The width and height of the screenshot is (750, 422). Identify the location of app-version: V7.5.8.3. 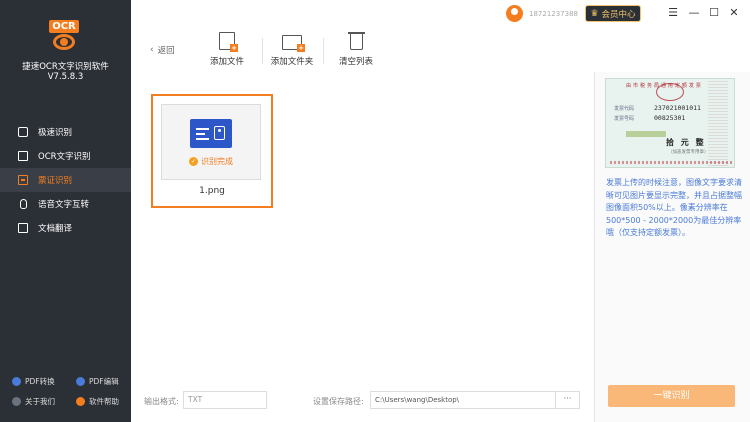
(65, 77).